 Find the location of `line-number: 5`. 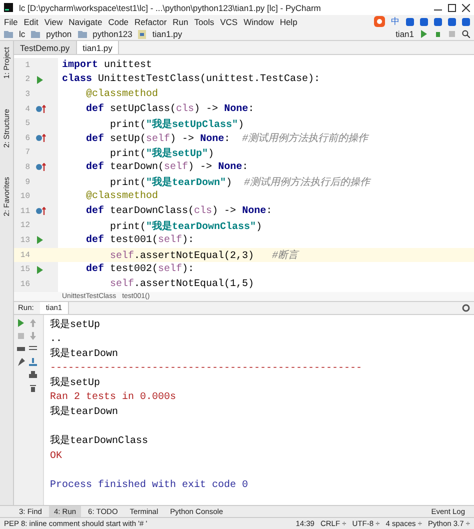

line-number: 5 is located at coordinates (27, 123).